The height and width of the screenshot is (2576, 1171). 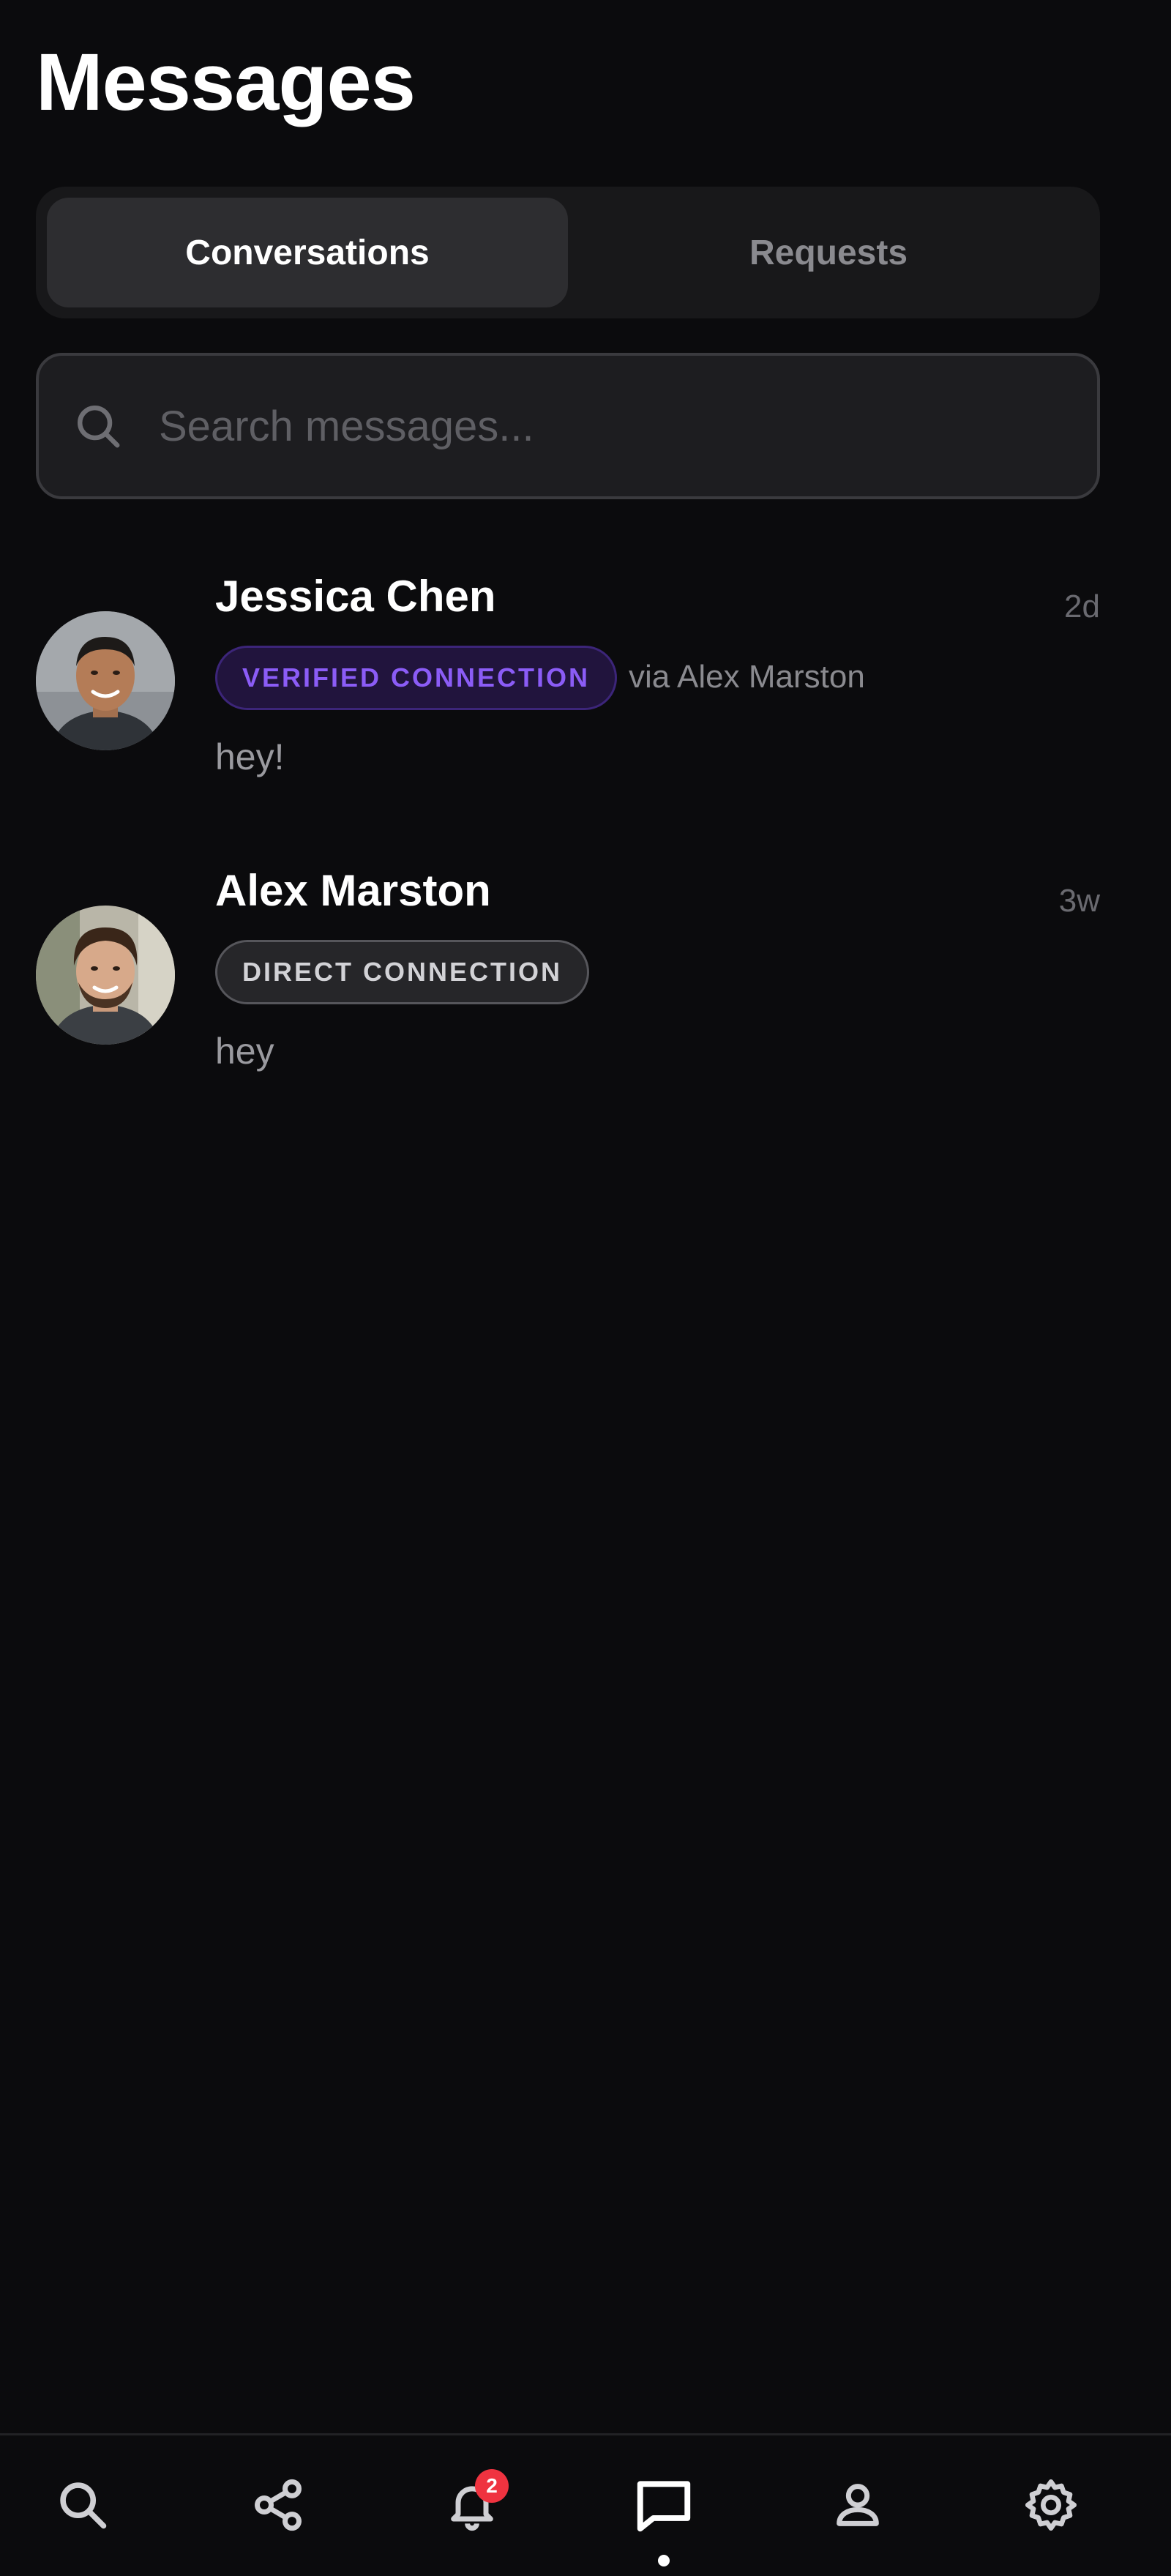 I want to click on share-icon, so click(x=278, y=2506).